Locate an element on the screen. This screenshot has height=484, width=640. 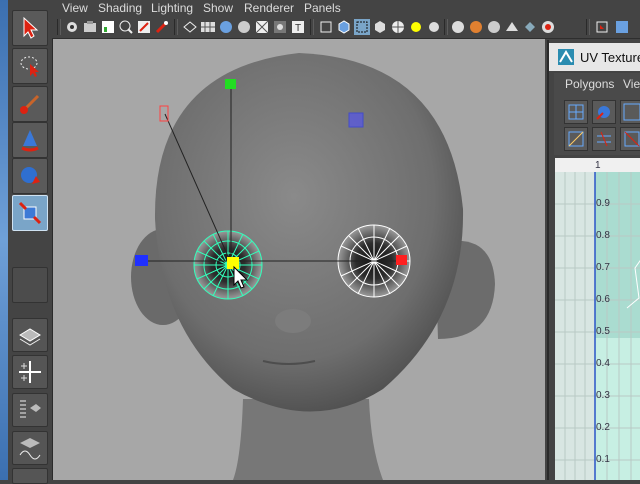
rotate-tool-icon is located at coordinates (30, 175).